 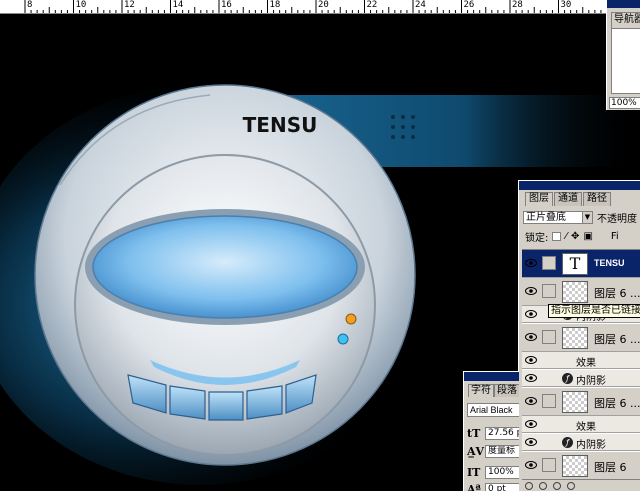 I want to click on navigator-titlebar, so click(x=623, y=4).